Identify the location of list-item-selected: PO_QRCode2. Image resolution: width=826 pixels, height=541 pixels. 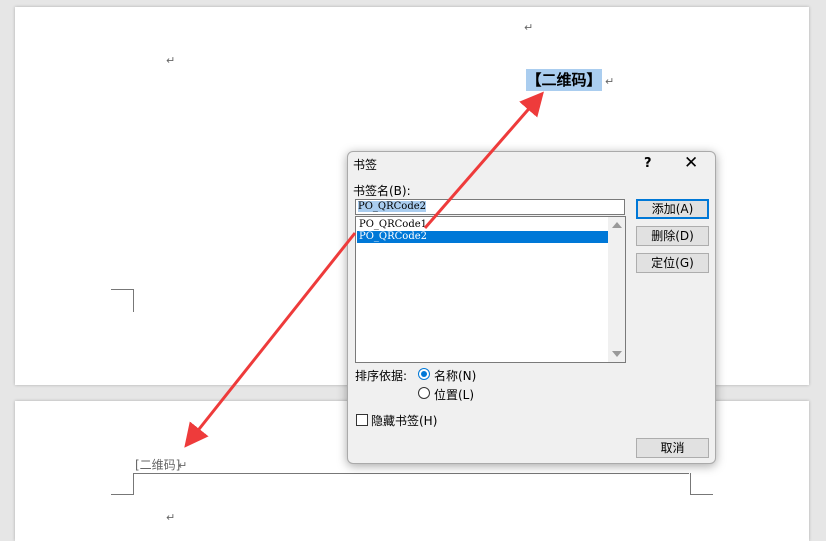
(483, 237).